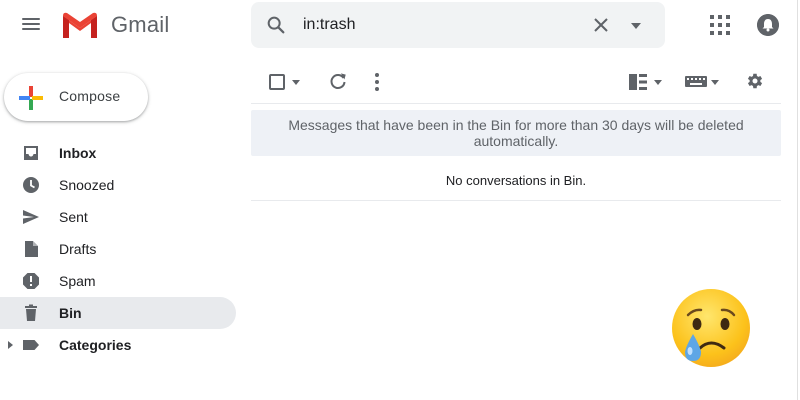  I want to click on sidebar-item-label: Drafts, so click(78, 249).